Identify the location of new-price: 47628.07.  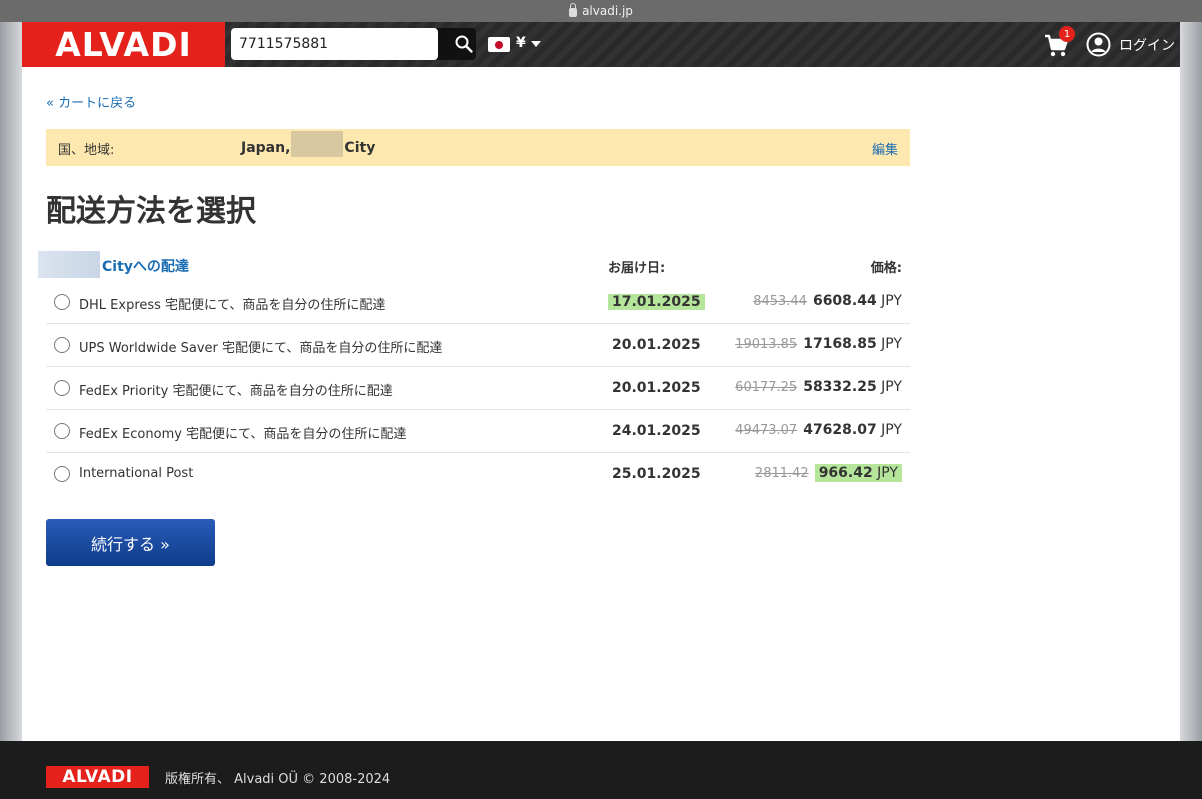
(840, 430).